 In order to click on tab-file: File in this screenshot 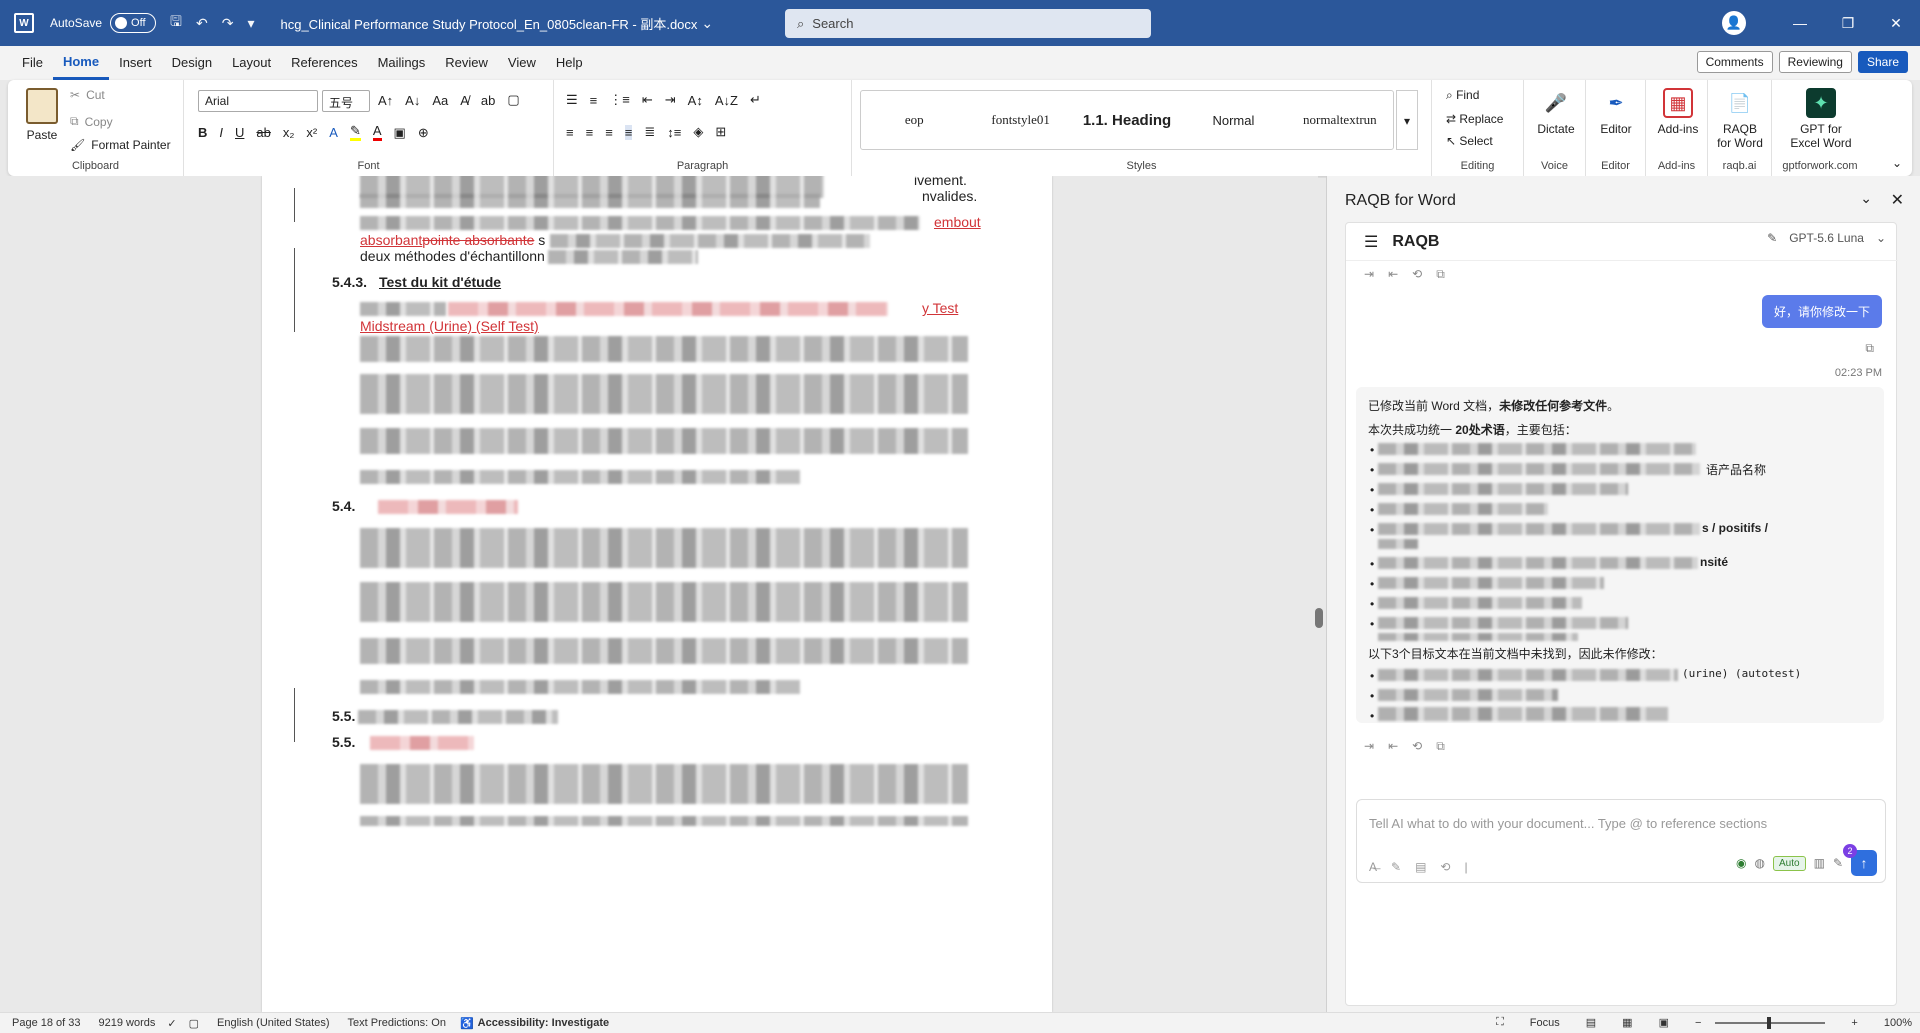, I will do `click(32, 63)`.